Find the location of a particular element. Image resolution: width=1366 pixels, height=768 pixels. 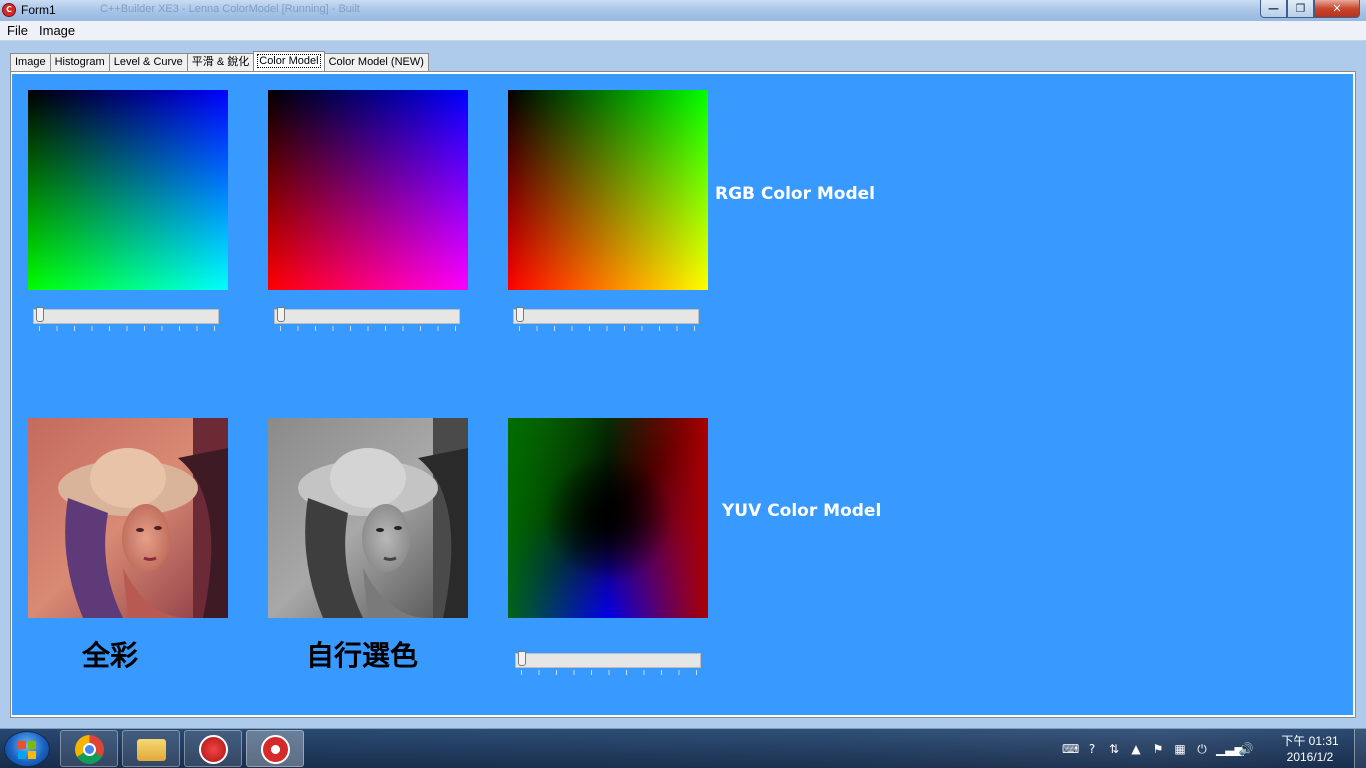

red-slider is located at coordinates (126, 320).